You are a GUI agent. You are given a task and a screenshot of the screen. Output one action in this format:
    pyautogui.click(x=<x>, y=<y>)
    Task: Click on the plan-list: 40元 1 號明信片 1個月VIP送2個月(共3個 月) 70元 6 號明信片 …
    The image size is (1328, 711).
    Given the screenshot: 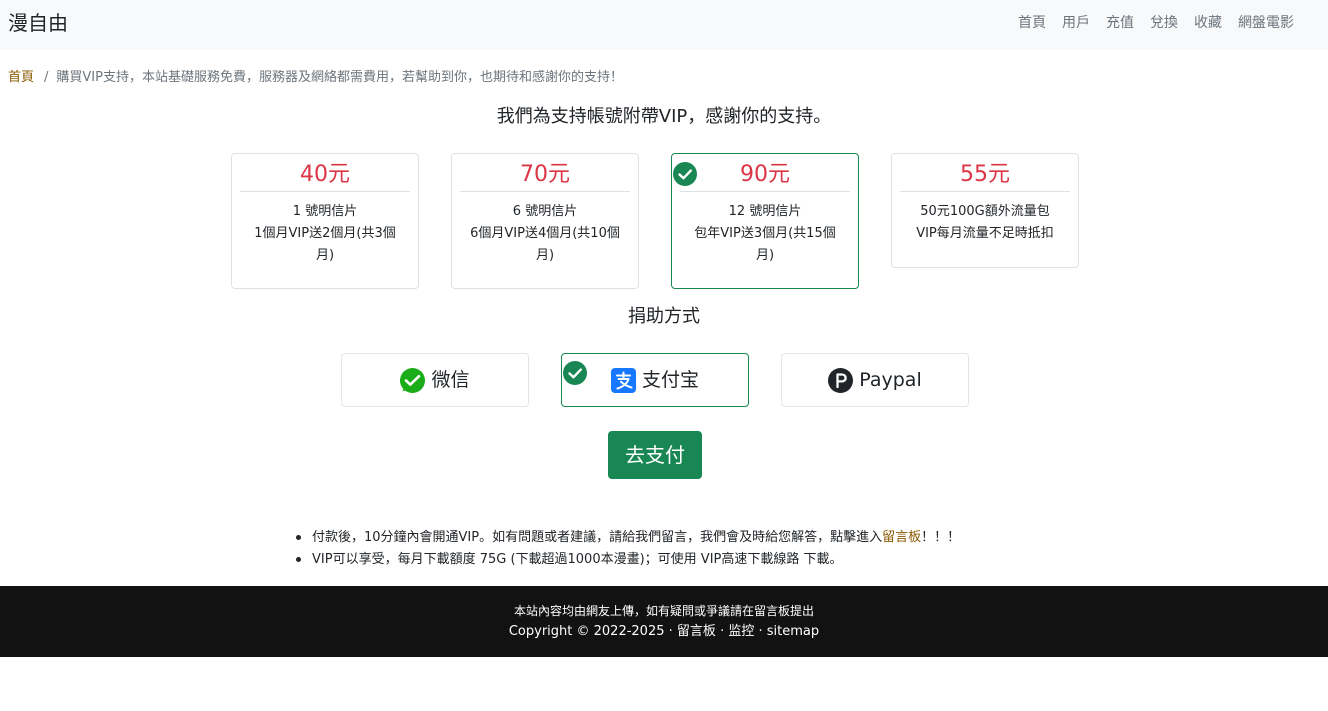 What is the action you would take?
    pyautogui.click(x=655, y=221)
    